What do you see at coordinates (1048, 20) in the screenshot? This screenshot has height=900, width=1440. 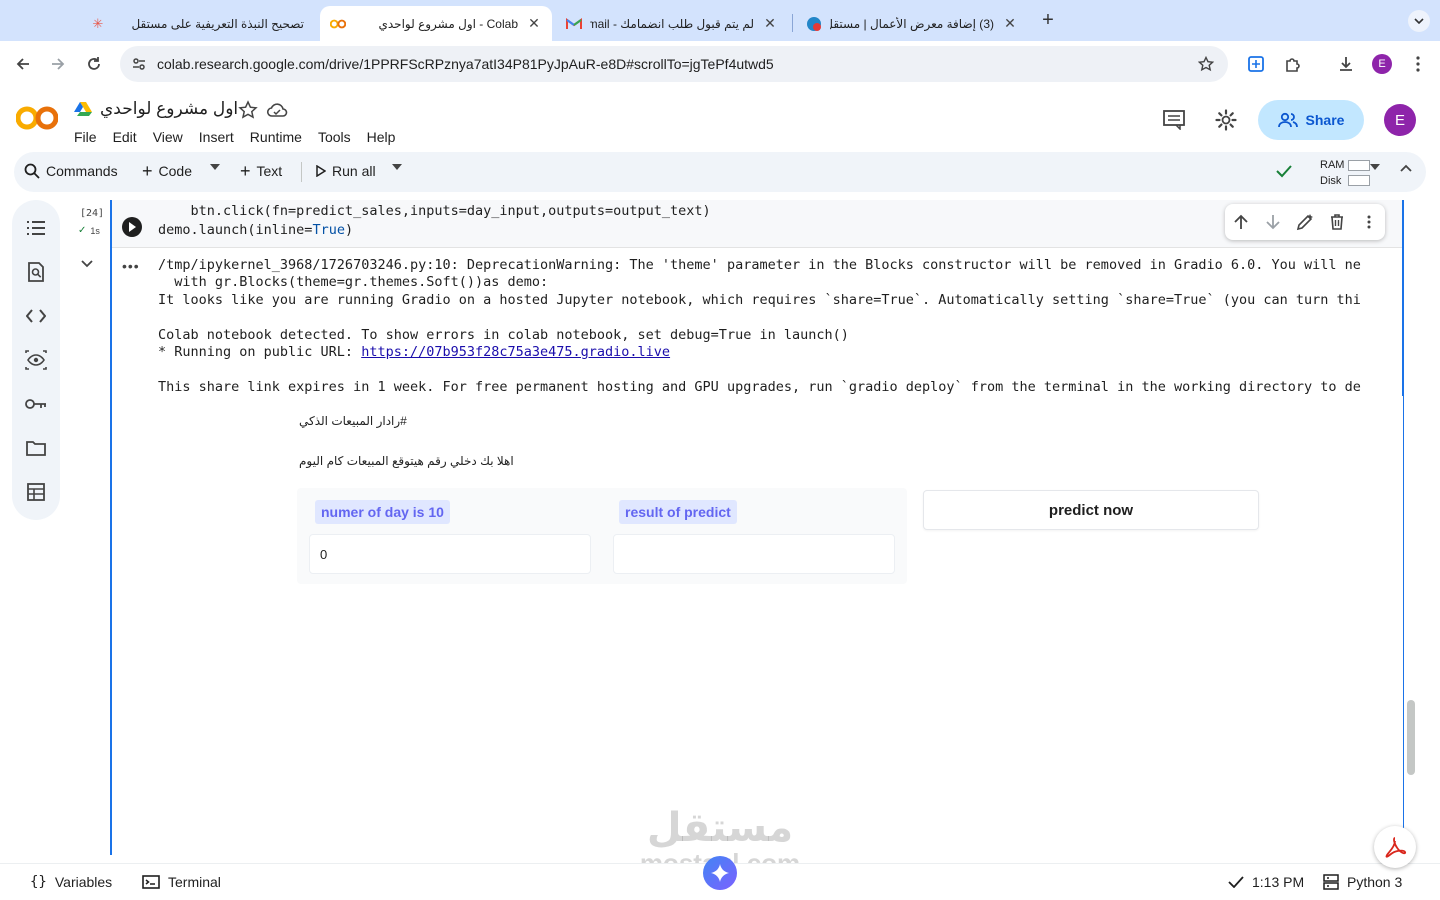 I see `new-tab-icon: +` at bounding box center [1048, 20].